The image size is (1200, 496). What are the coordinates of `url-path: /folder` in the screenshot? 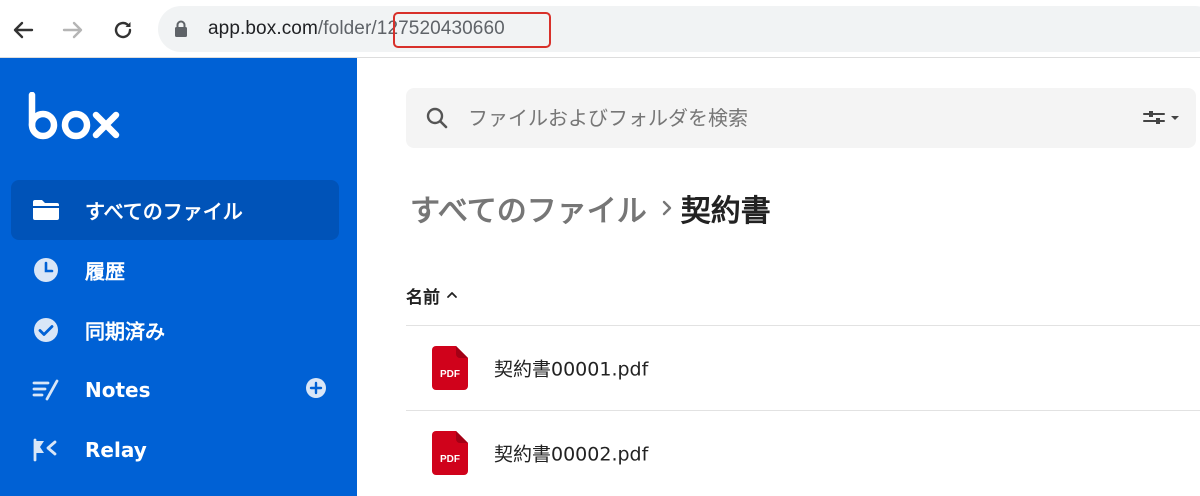 It's located at (344, 28).